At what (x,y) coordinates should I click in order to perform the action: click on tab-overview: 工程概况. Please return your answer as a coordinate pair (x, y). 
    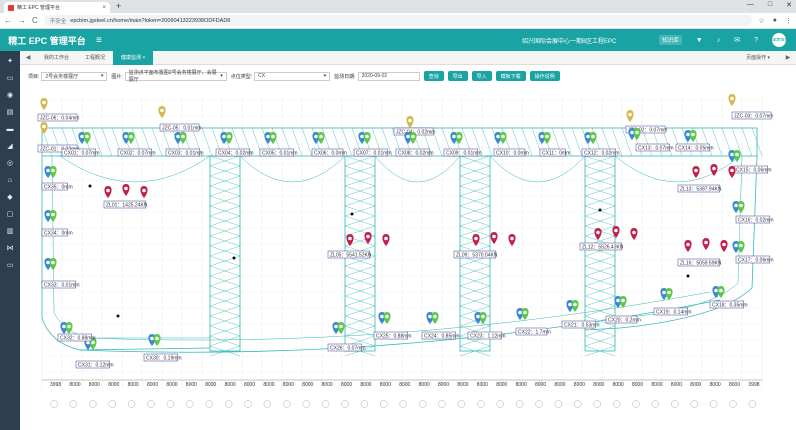
    Looking at the image, I should click on (95, 58).